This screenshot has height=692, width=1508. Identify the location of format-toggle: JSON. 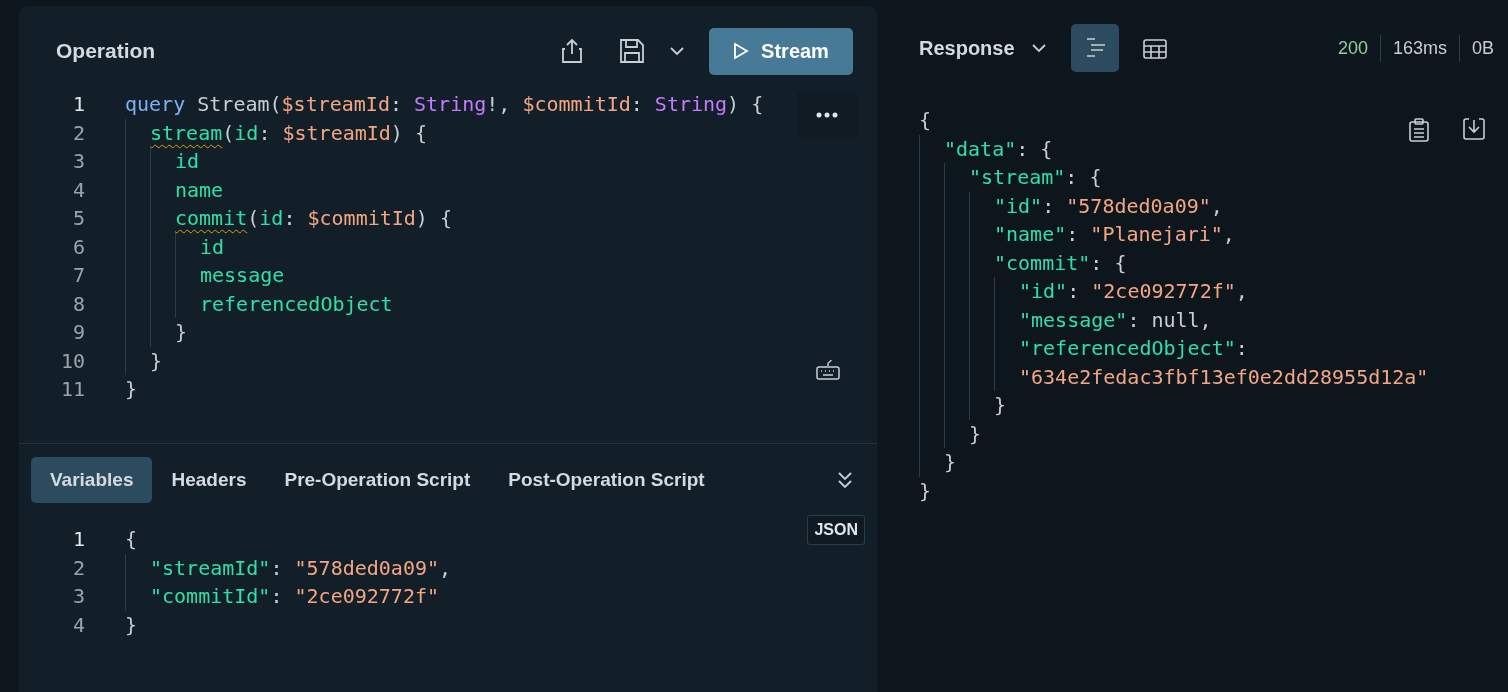
(836, 530).